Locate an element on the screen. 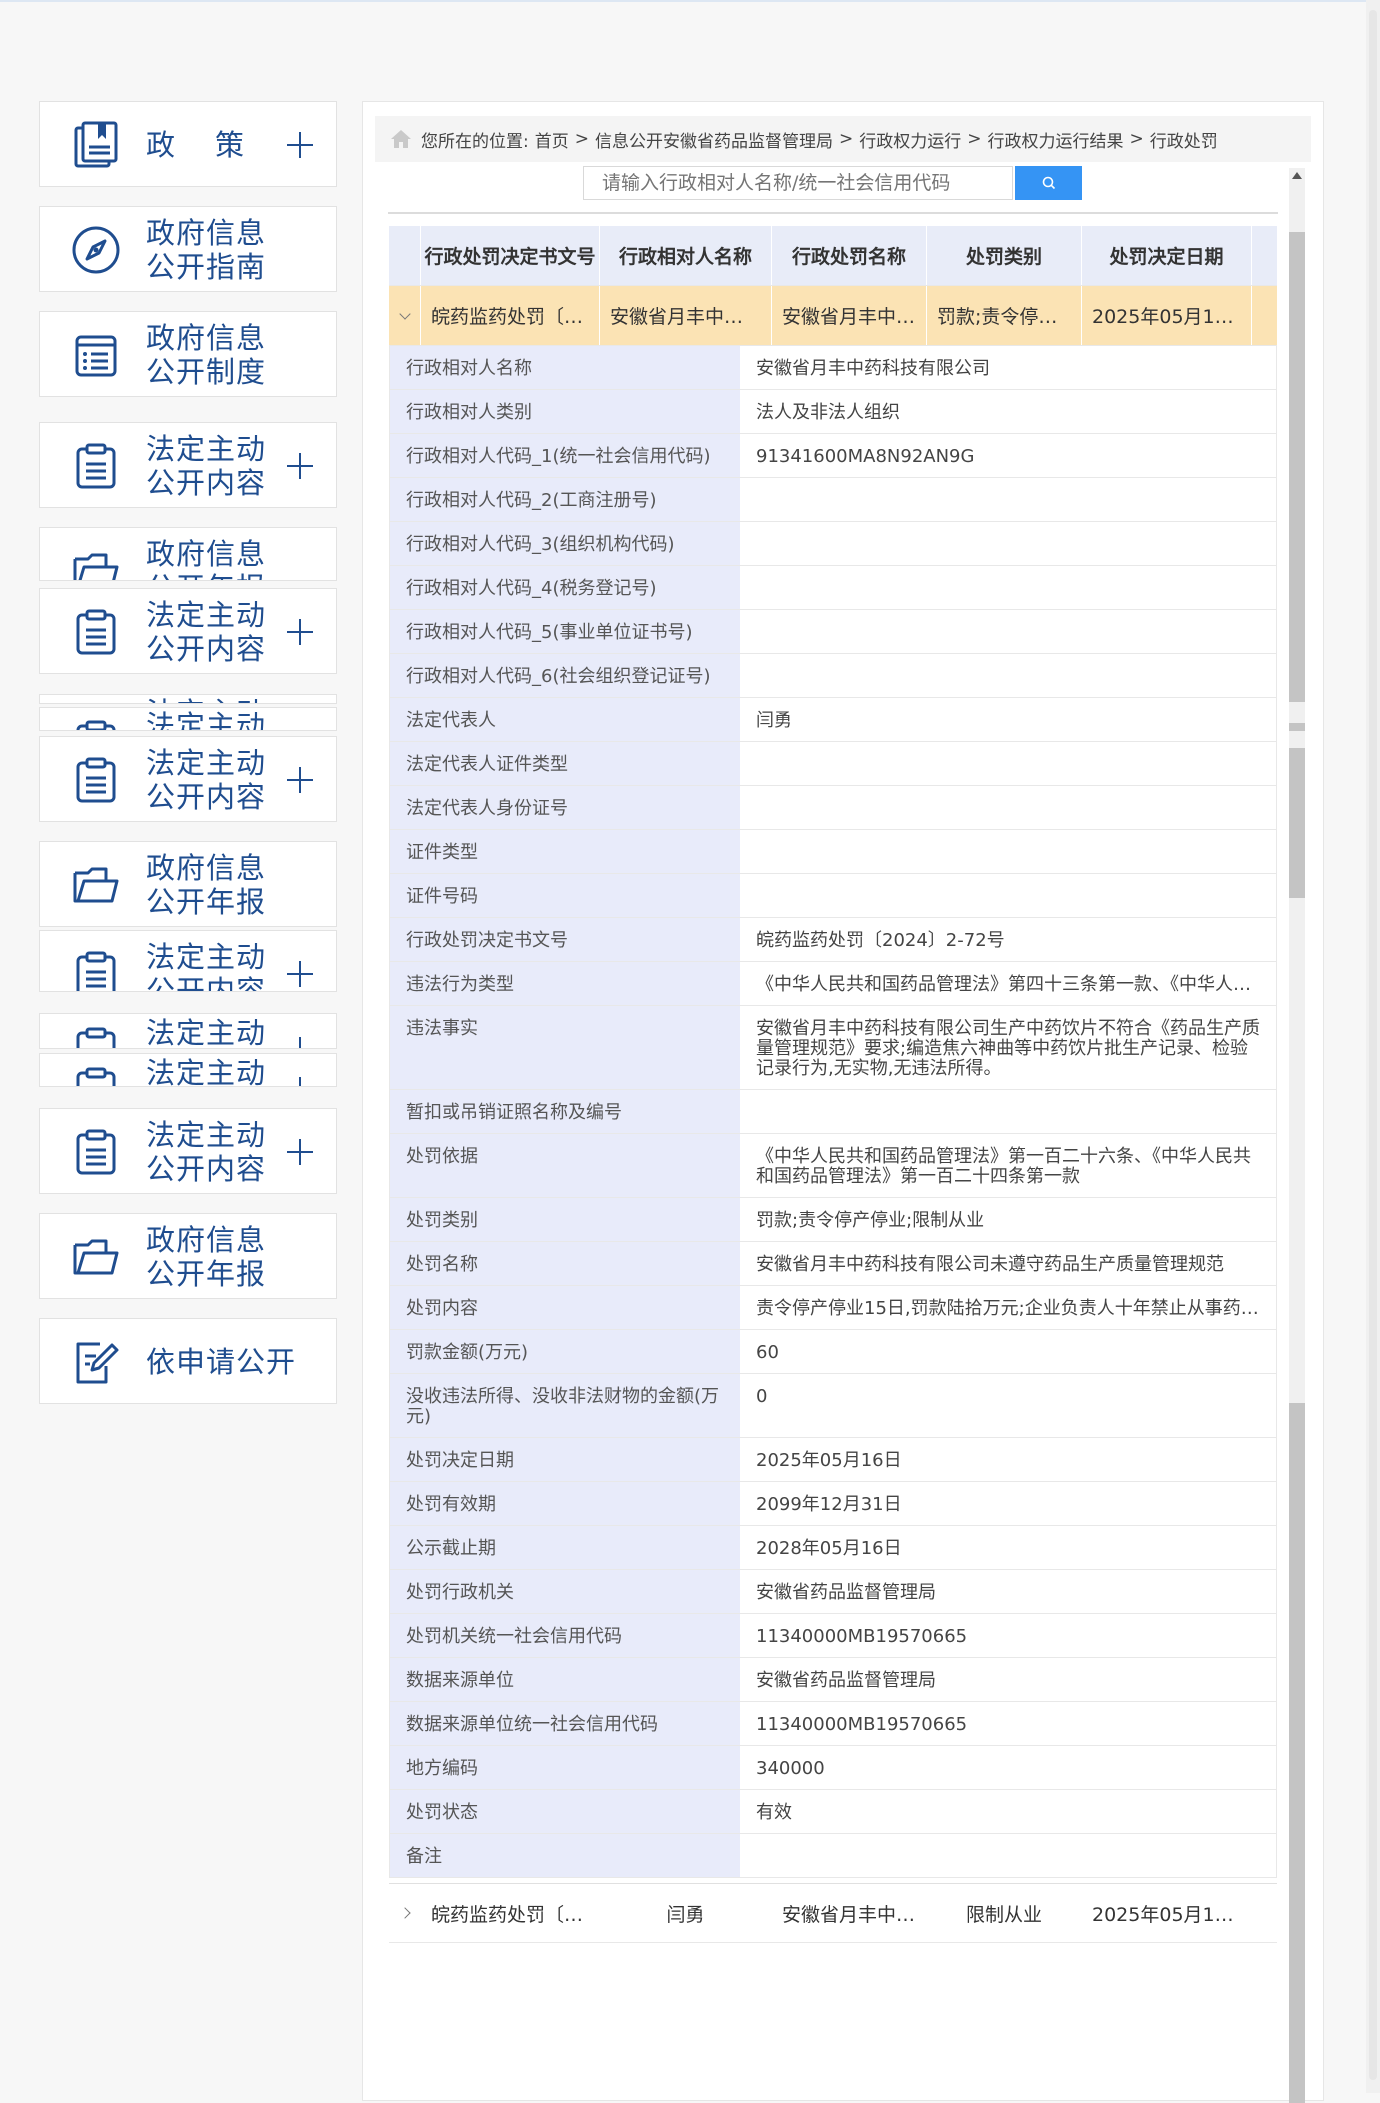  compass-icon is located at coordinates (96, 250).